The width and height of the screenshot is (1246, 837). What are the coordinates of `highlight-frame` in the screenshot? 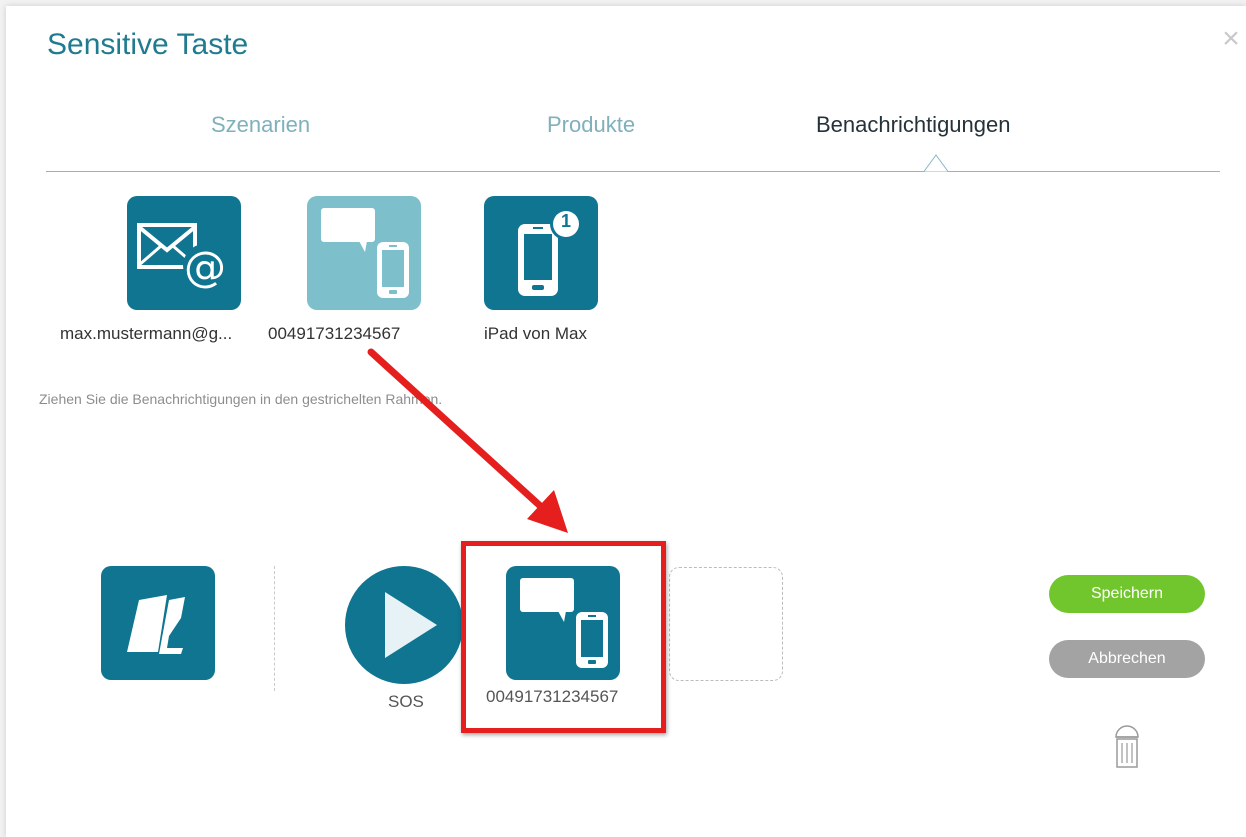 It's located at (563, 637).